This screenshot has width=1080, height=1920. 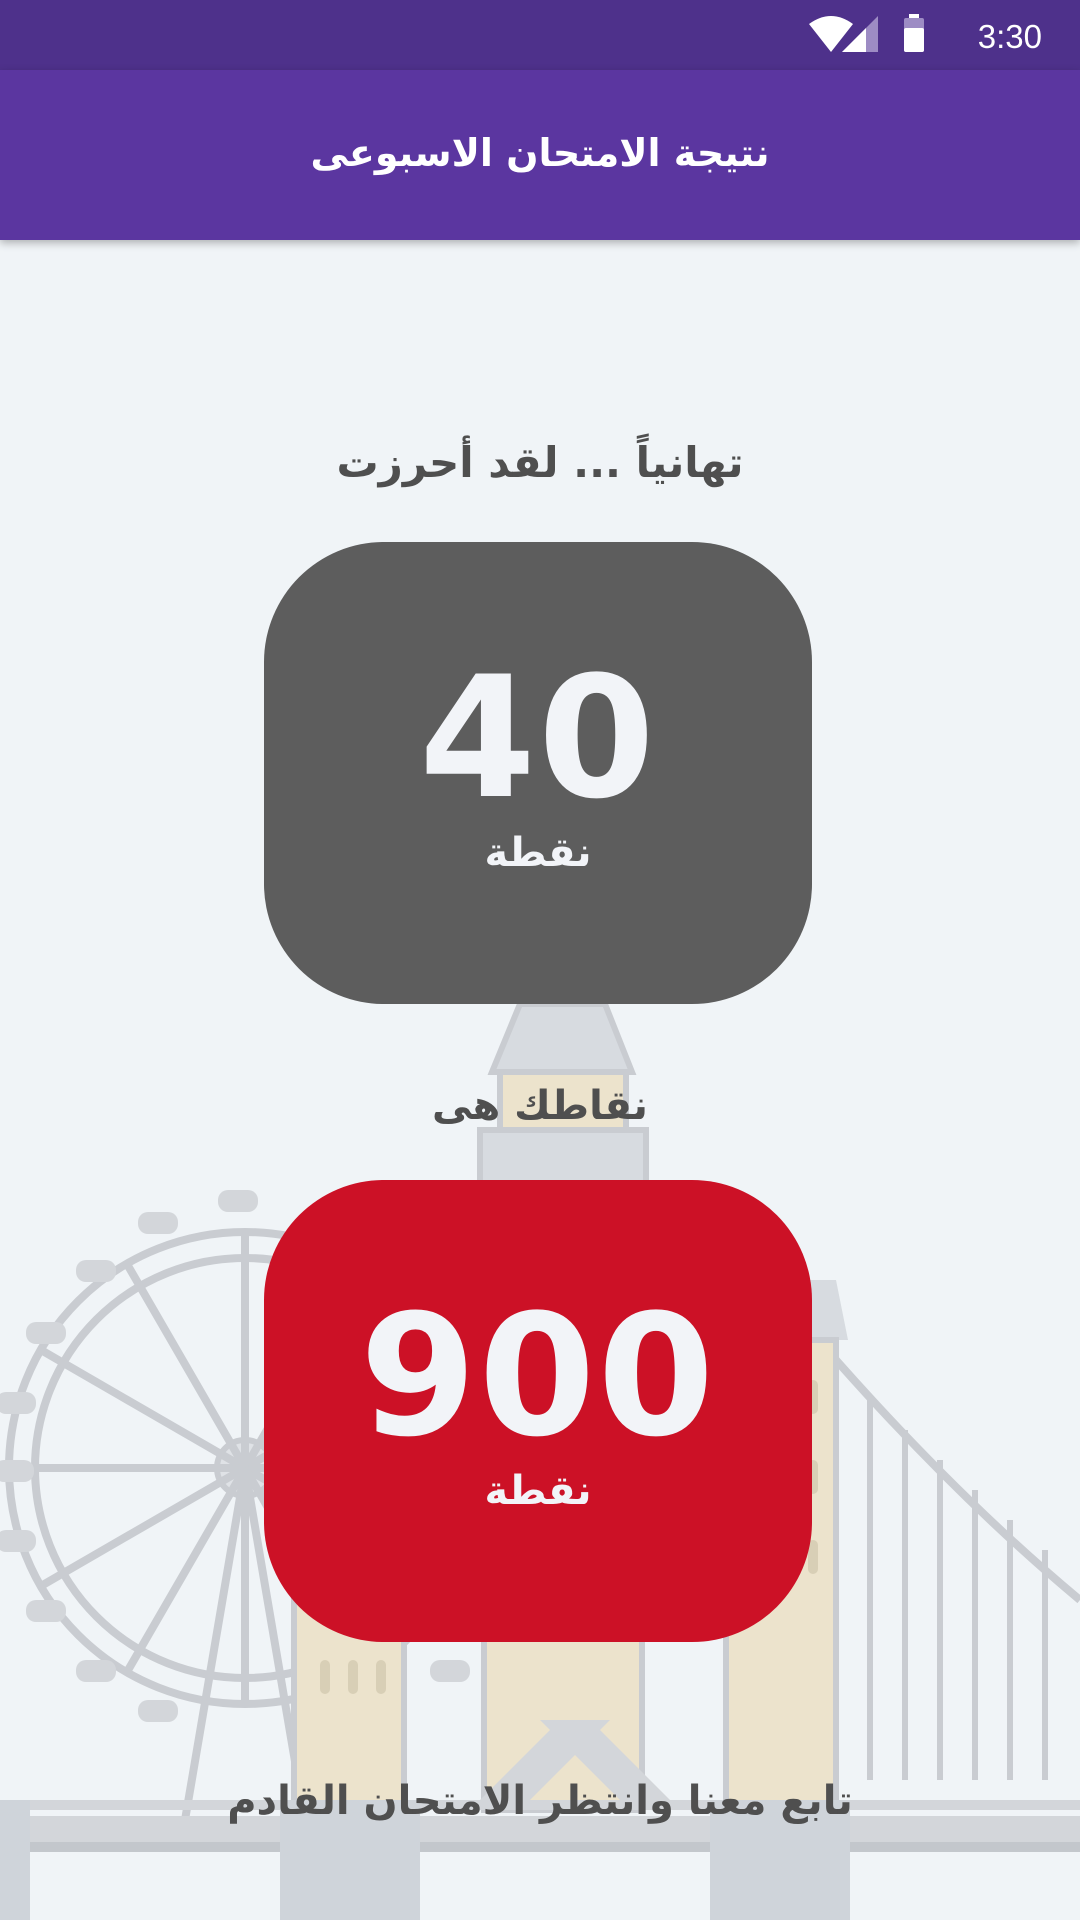 What do you see at coordinates (538, 1376) in the screenshot?
I see `total-points-value: 900` at bounding box center [538, 1376].